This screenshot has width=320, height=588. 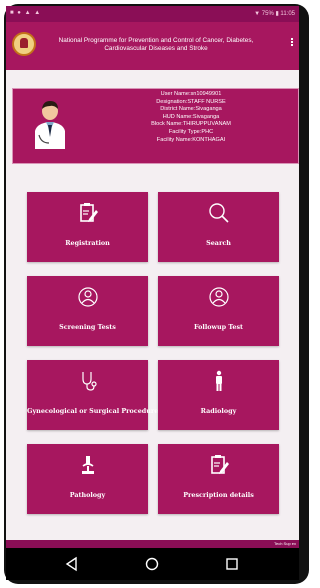 I want to click on status-icons-right: ▼ 75% ▮ 11:05, so click(x=274, y=14).